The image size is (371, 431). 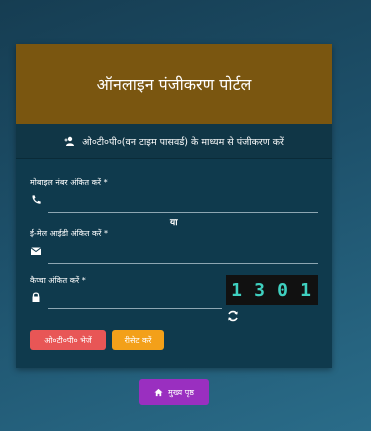 What do you see at coordinates (260, 290) in the screenshot?
I see `captcha-char: 3` at bounding box center [260, 290].